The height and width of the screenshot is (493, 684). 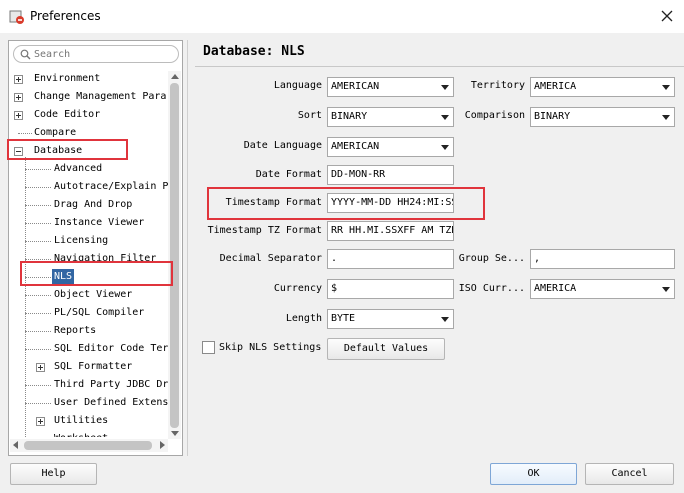 I want to click on currency-field: $, so click(x=390, y=289).